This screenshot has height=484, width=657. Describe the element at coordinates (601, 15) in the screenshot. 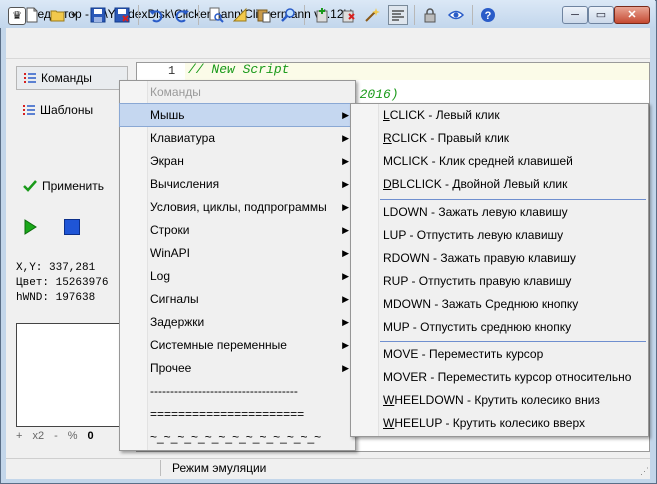

I see `maximize-button: ▭` at that location.